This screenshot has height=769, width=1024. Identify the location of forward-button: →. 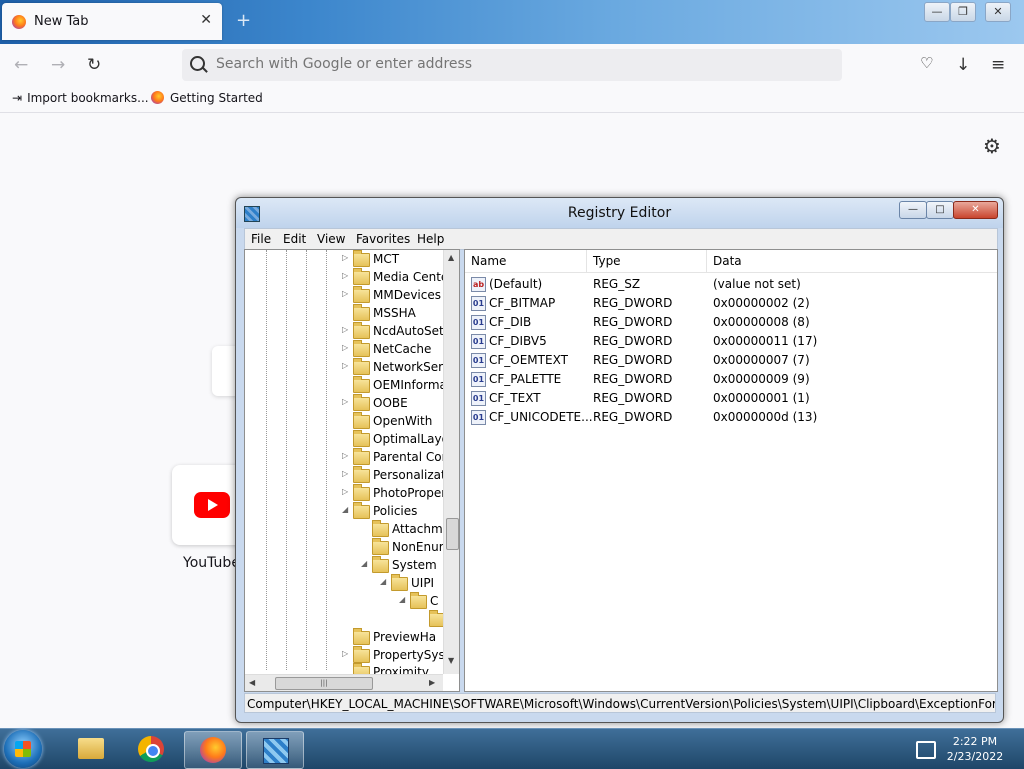
(58, 65).